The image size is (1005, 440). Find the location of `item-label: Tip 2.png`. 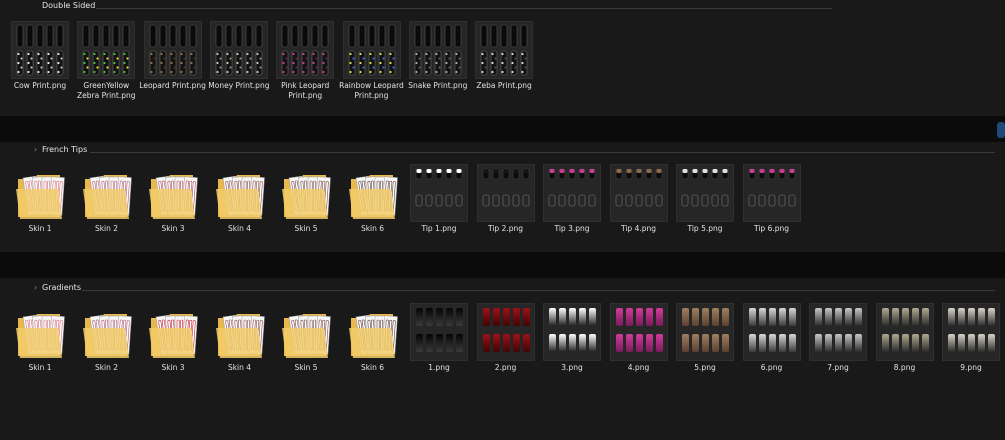

item-label: Tip 2.png is located at coordinates (505, 228).